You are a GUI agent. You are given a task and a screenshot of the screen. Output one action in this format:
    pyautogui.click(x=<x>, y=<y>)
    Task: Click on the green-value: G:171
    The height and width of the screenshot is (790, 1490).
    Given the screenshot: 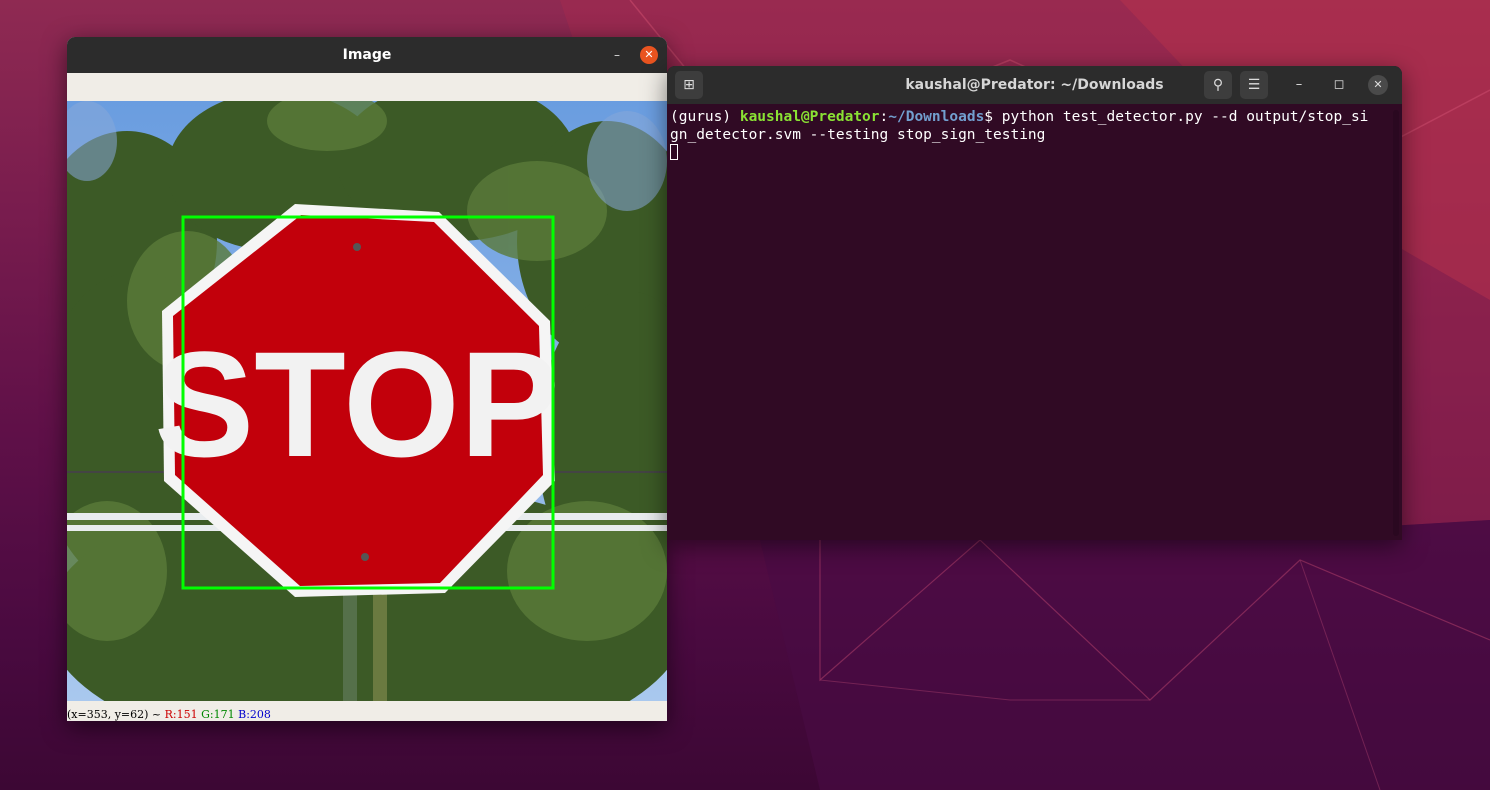 What is the action you would take?
    pyautogui.click(x=218, y=714)
    